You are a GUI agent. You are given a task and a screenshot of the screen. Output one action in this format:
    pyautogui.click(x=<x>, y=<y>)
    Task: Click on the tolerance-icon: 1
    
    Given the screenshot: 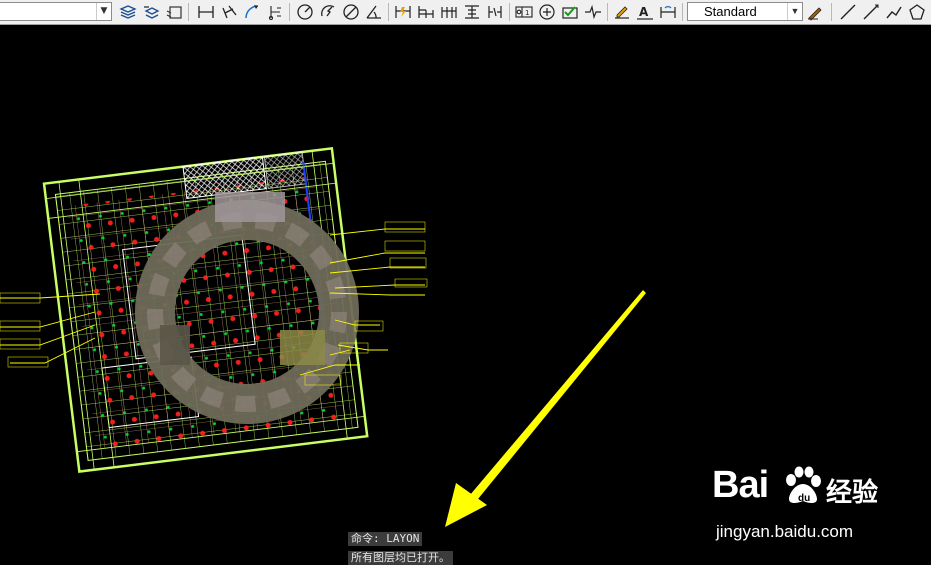 What is the action you would take?
    pyautogui.click(x=524, y=12)
    